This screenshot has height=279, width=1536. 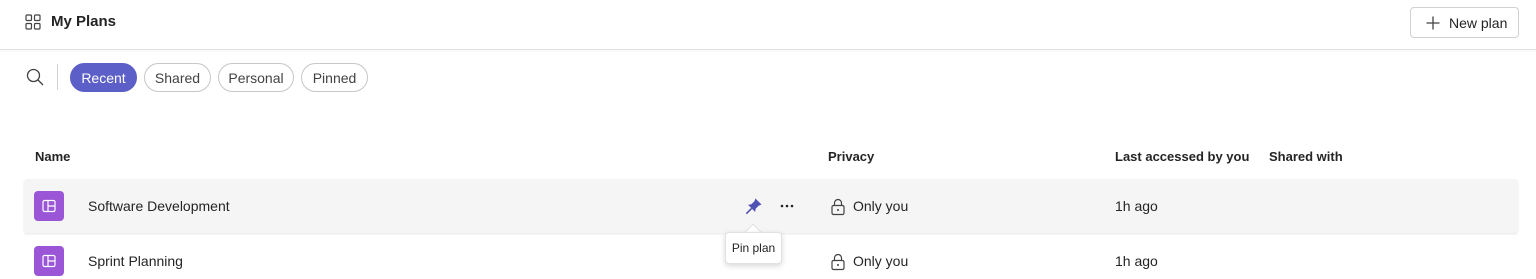 What do you see at coordinates (753, 248) in the screenshot?
I see `pin-plan-tooltip: Pin plan` at bounding box center [753, 248].